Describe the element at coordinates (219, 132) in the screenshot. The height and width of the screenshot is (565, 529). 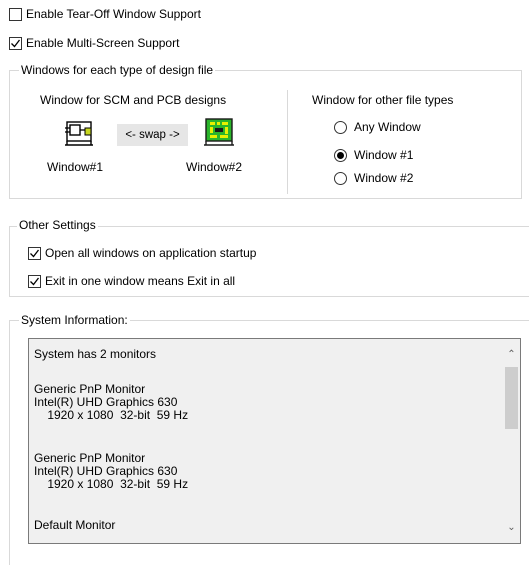
I see `pcb-icon` at that location.